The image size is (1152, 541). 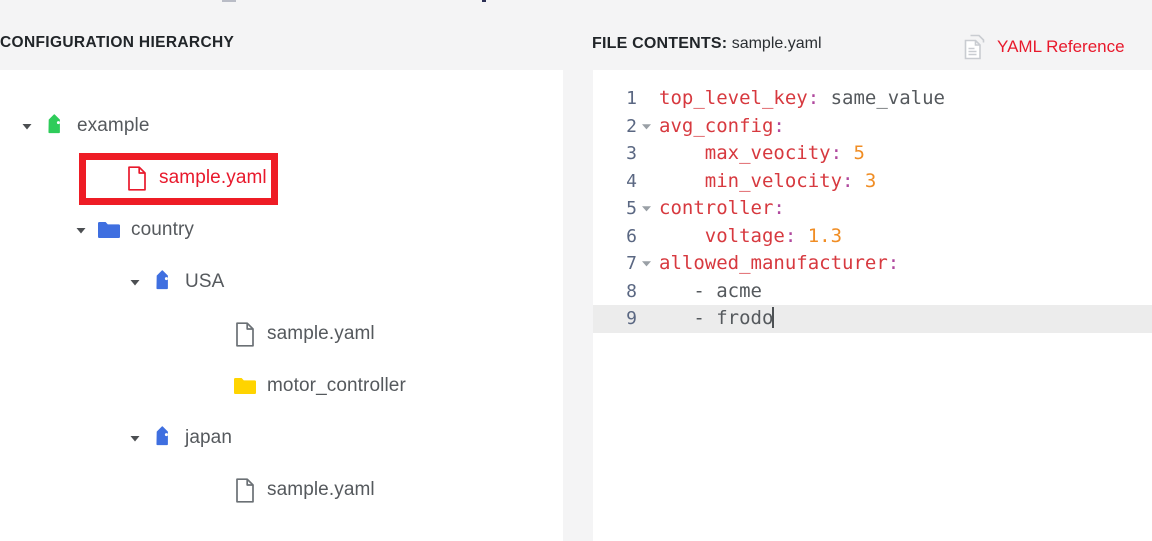 What do you see at coordinates (484, 1) in the screenshot?
I see `cutoff-fragment-right` at bounding box center [484, 1].